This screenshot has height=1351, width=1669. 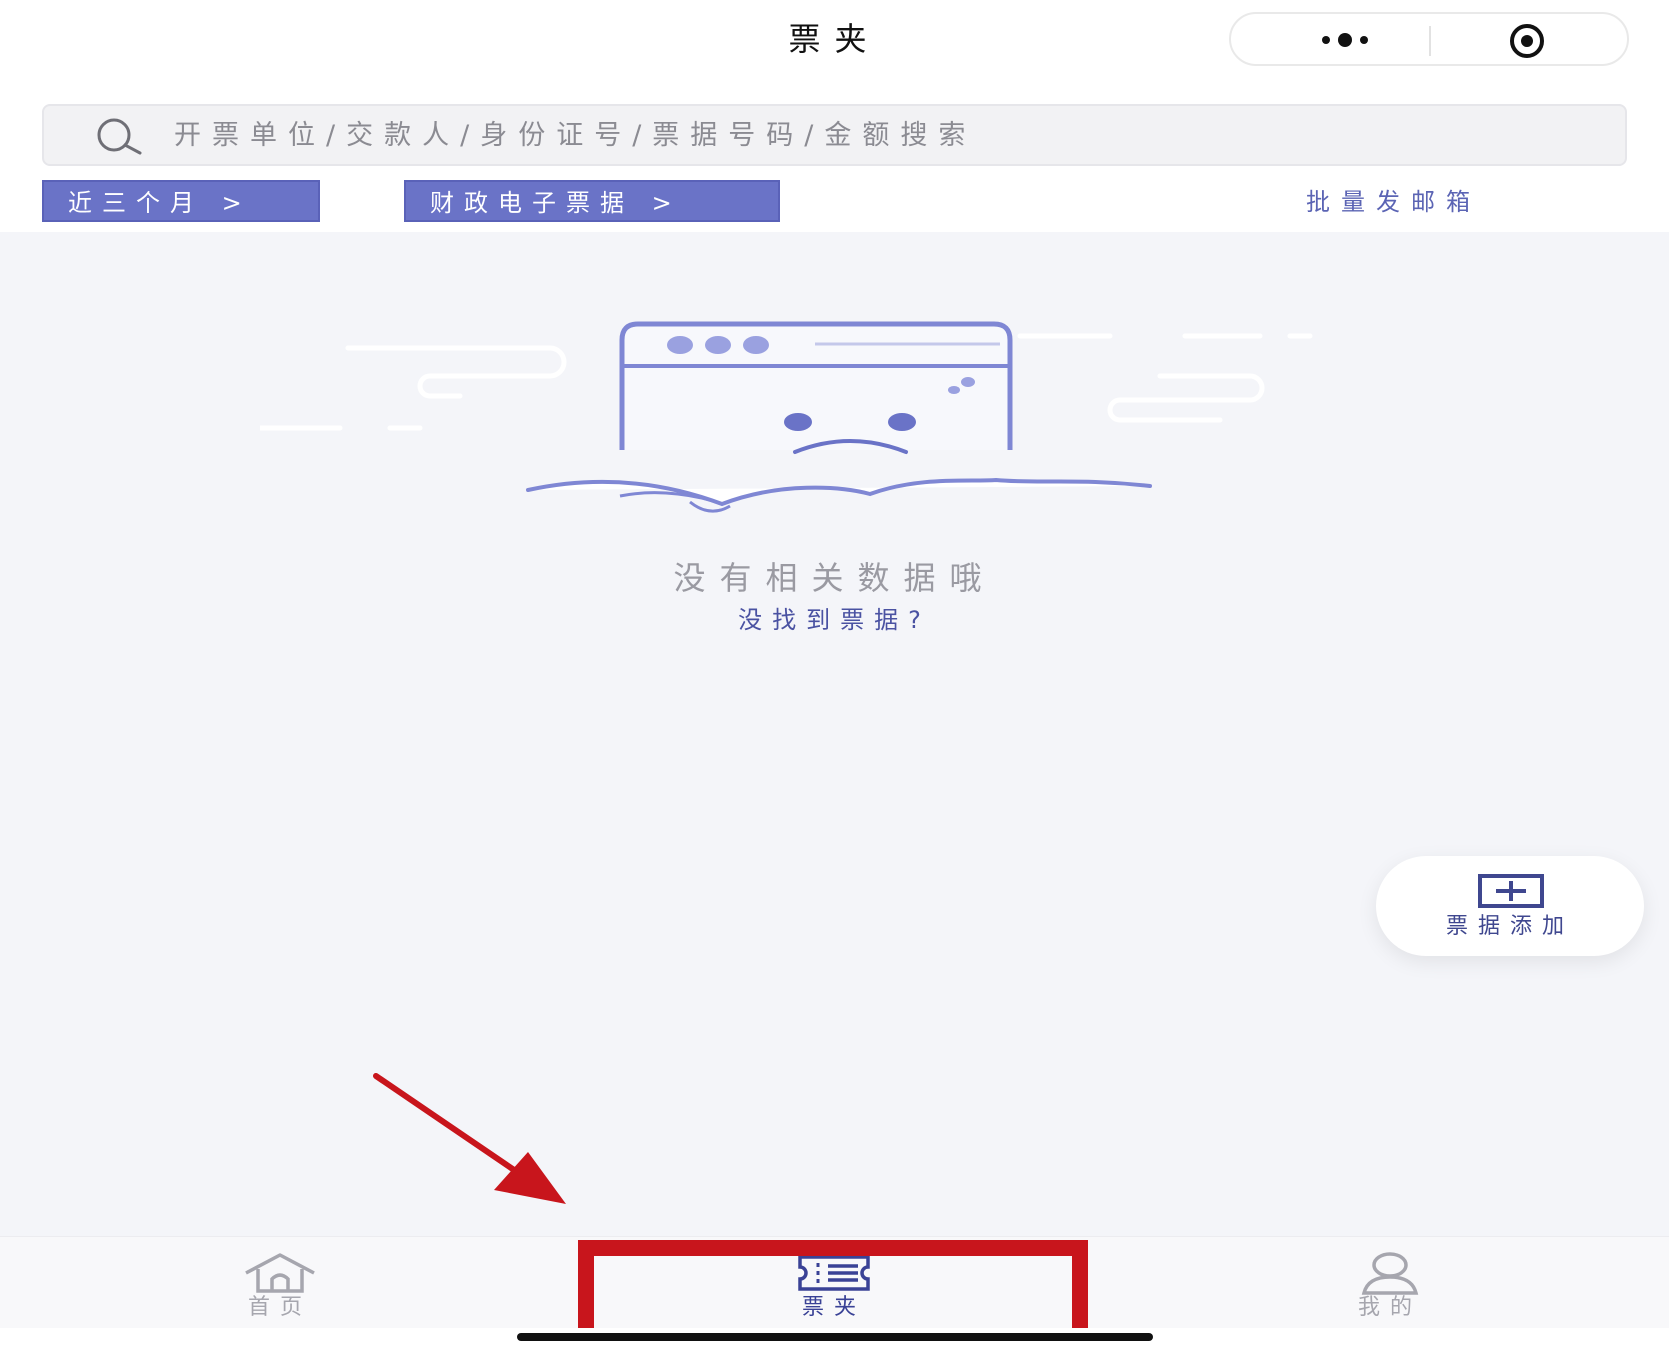 What do you see at coordinates (469, 1138) in the screenshot?
I see `annotation-arrow-icon` at bounding box center [469, 1138].